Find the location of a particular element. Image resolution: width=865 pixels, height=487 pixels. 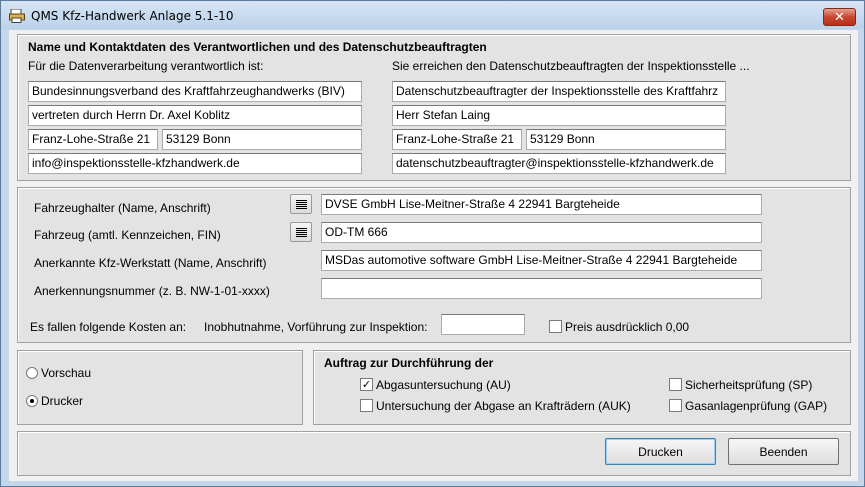

preview-radio is located at coordinates (32, 373).